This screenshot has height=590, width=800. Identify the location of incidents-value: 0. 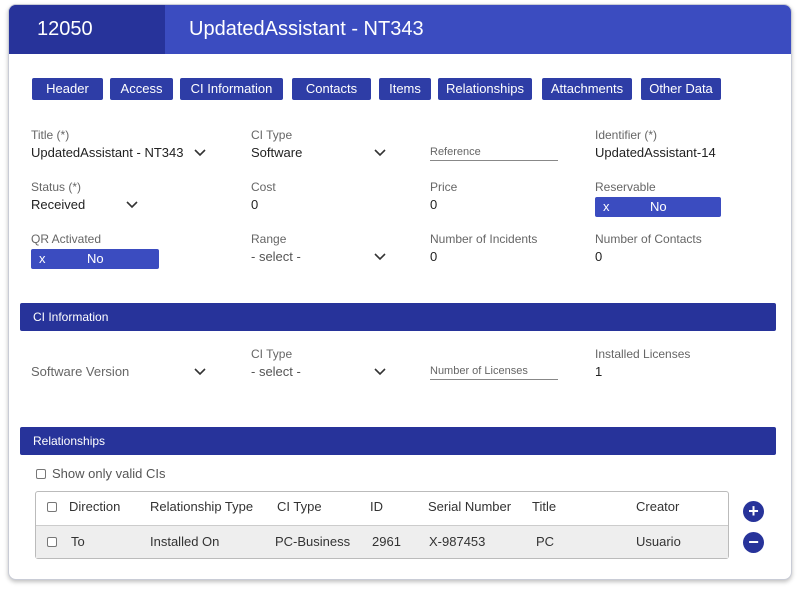
(434, 256).